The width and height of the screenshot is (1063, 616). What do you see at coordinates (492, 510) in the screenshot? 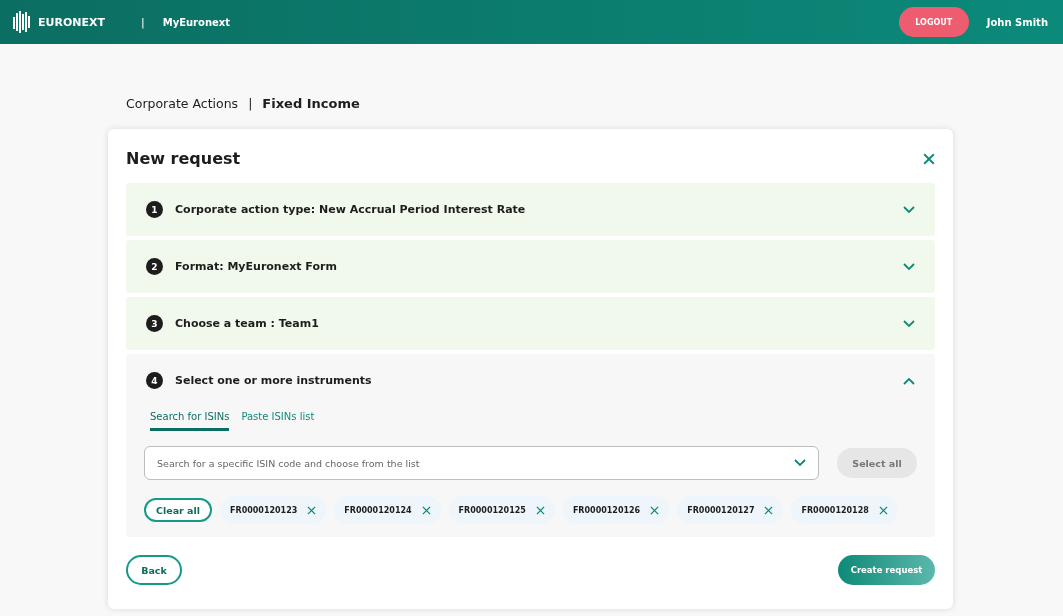
I see `chip-label: FR0000120125` at bounding box center [492, 510].